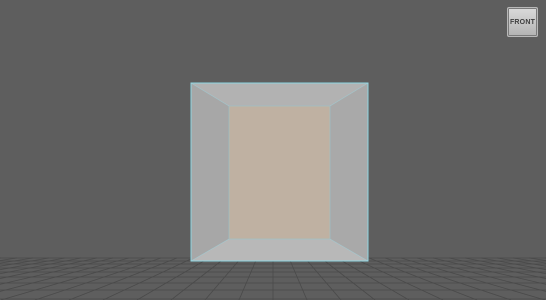  I want to click on ground-grid, so click(273, 278).